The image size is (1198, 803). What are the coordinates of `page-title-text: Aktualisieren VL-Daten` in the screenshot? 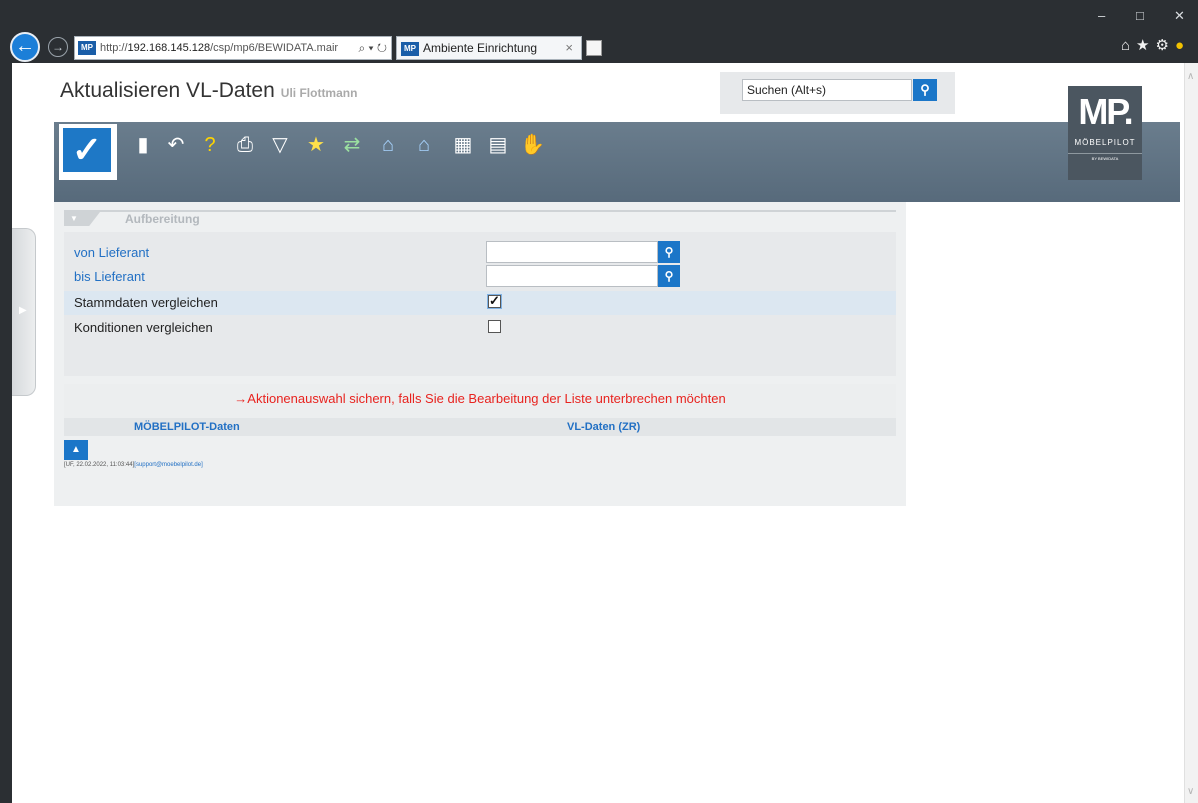 It's located at (167, 90).